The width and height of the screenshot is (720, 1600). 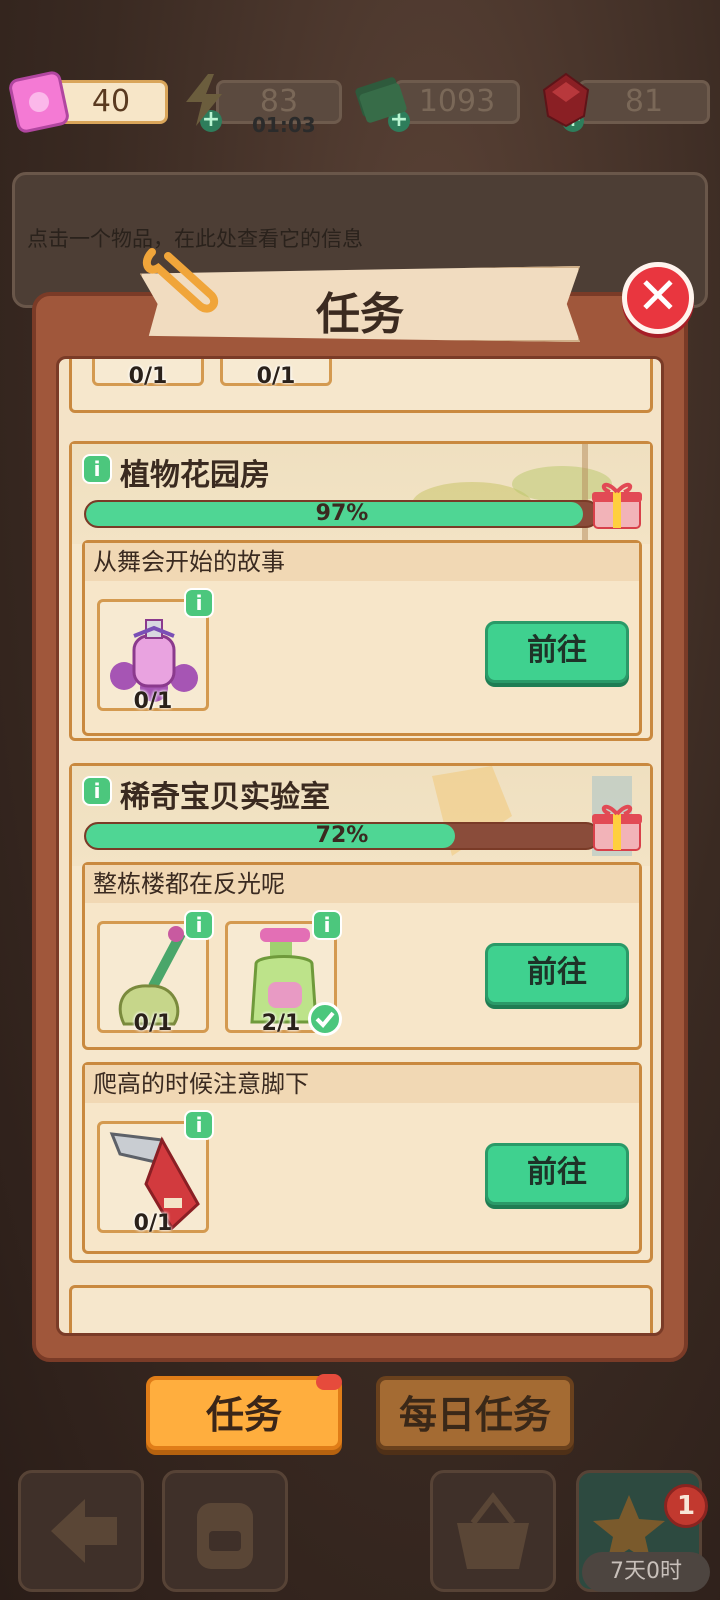 What do you see at coordinates (329, 1382) in the screenshot?
I see `notification-dot` at bounding box center [329, 1382].